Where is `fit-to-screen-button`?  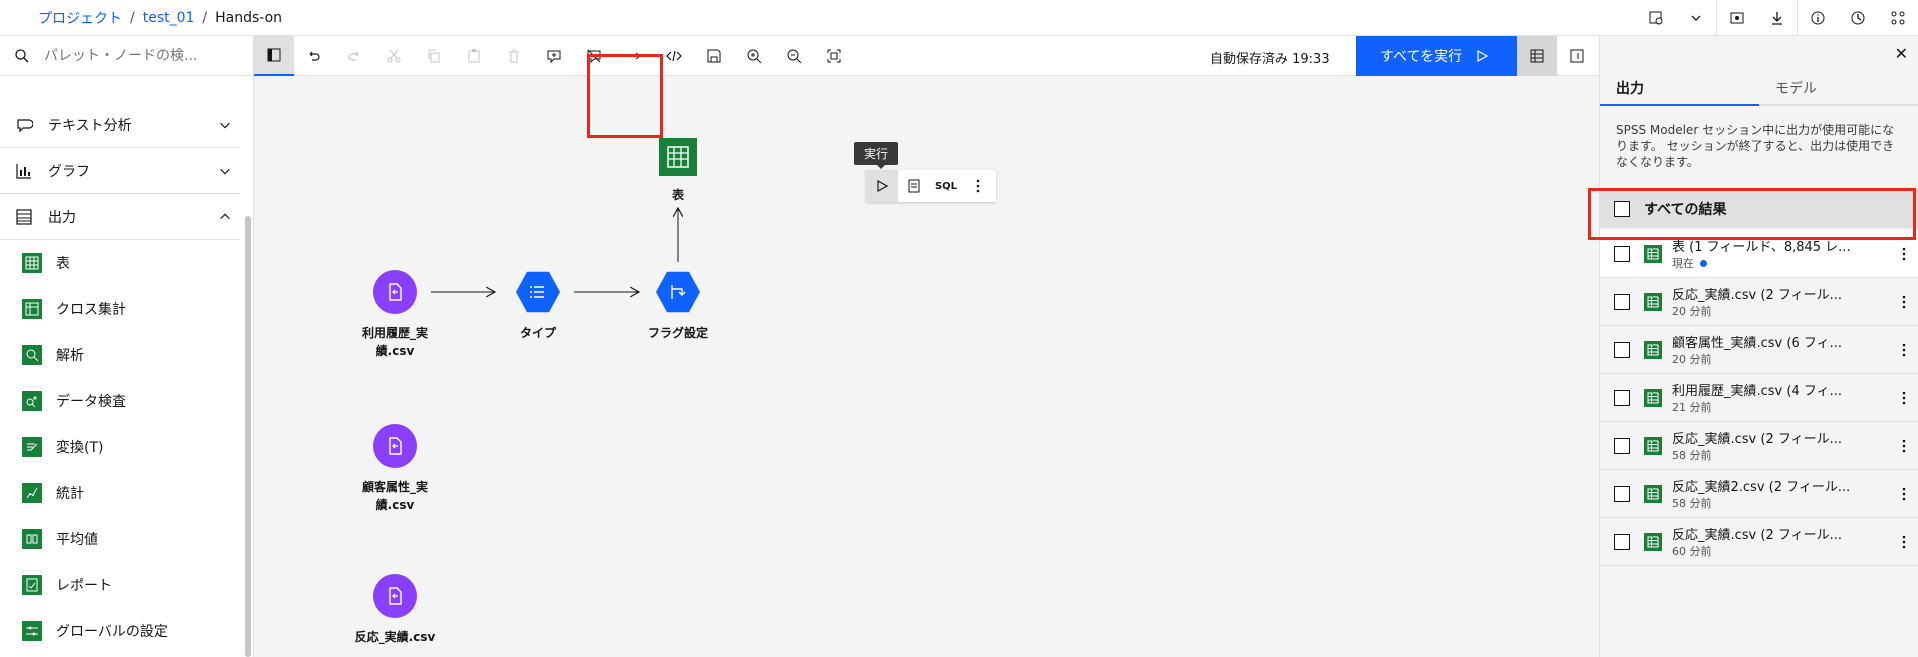 fit-to-screen-button is located at coordinates (834, 56).